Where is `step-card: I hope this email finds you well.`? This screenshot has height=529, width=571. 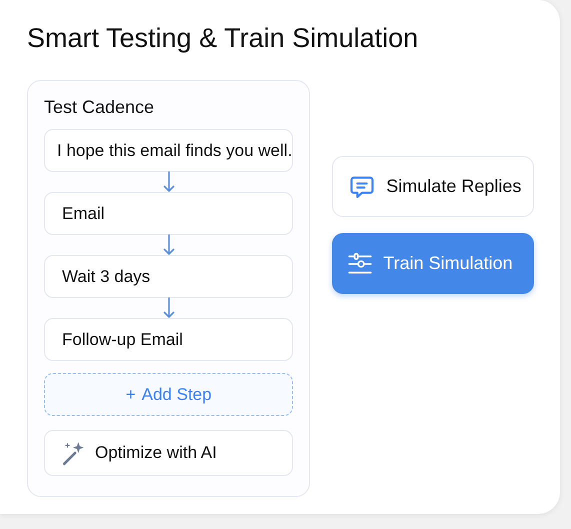
step-card: I hope this email finds you well. is located at coordinates (169, 150).